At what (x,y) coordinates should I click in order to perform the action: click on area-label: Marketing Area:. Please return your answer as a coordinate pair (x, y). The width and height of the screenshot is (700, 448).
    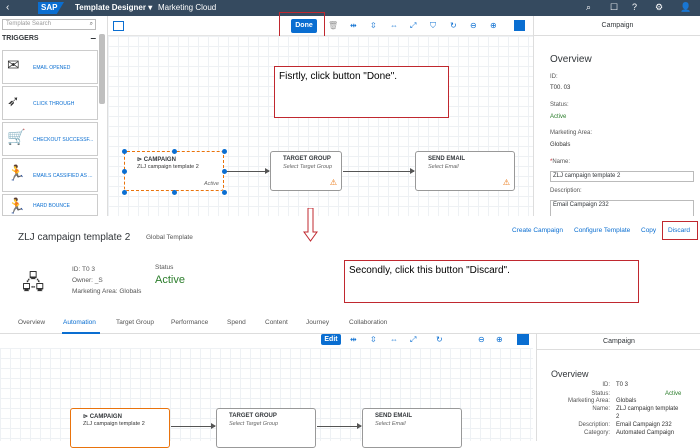
    Looking at the image, I should click on (571, 133).